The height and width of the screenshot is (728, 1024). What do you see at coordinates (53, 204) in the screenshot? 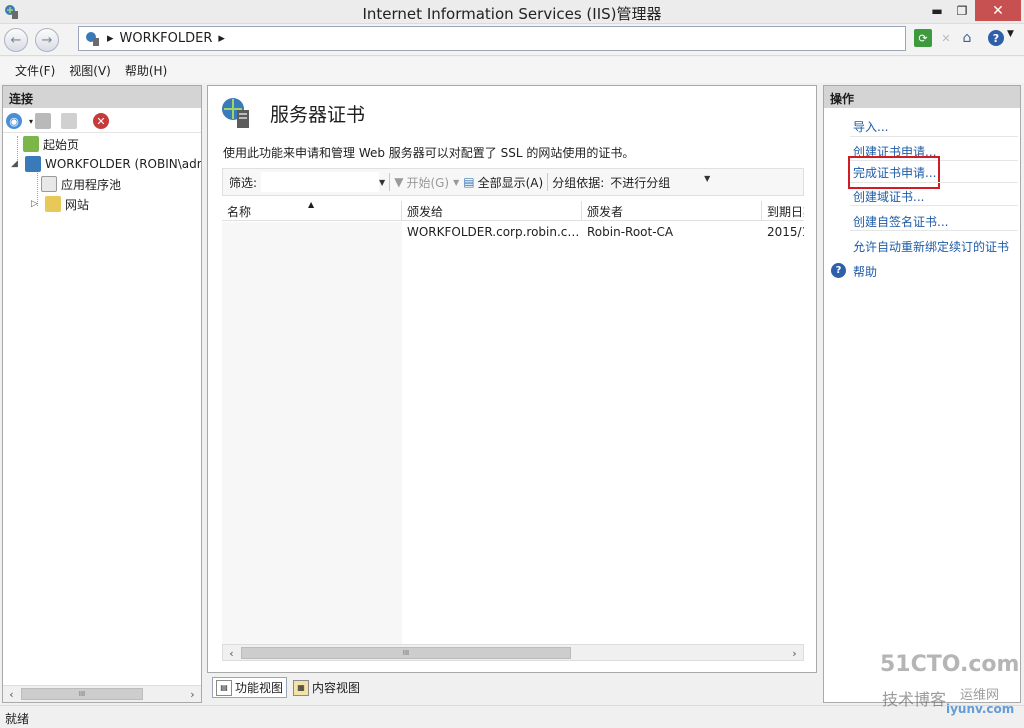
I see `sites-folder-icon` at bounding box center [53, 204].